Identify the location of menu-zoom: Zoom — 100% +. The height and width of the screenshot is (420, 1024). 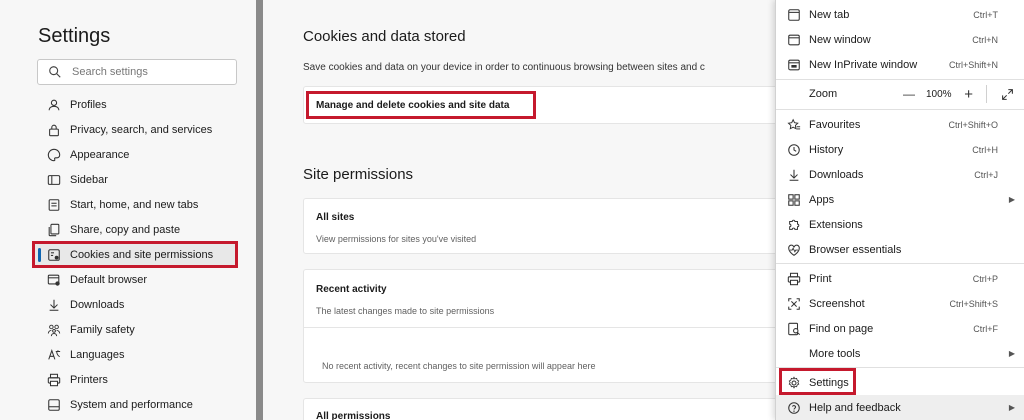
(900, 94).